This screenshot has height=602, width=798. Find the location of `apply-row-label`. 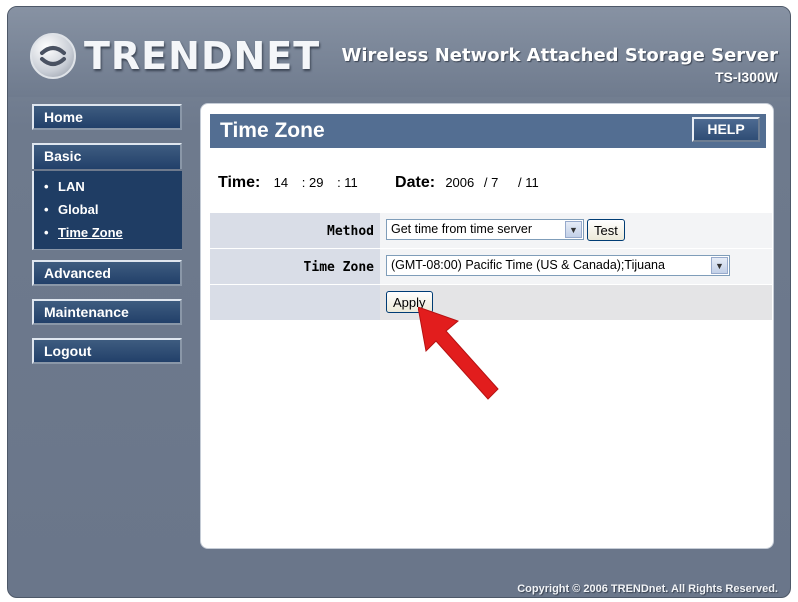

apply-row-label is located at coordinates (295, 302).